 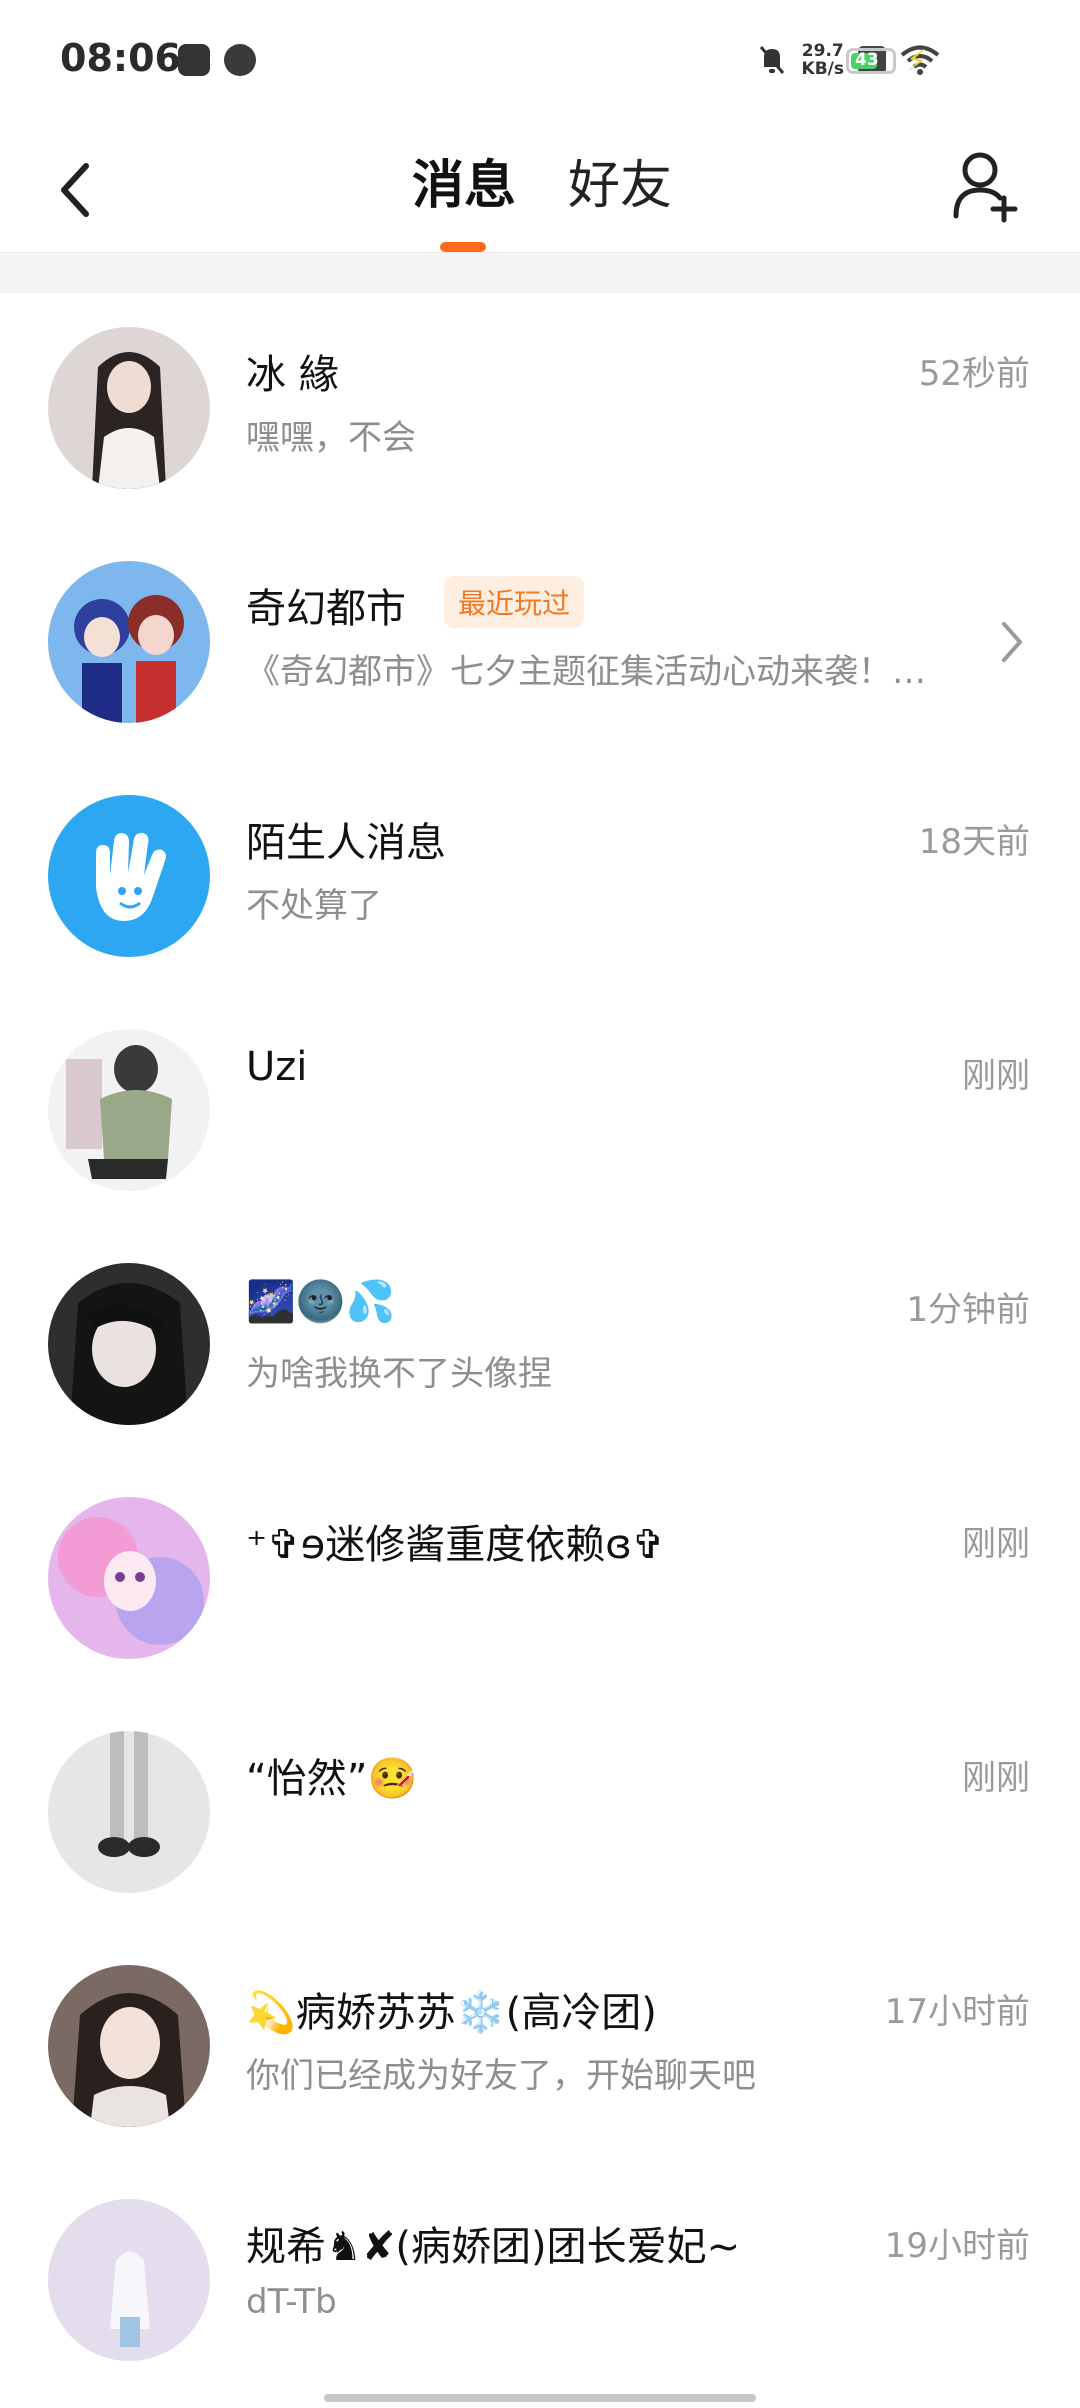 What do you see at coordinates (451, 2013) in the screenshot?
I see `contact-name: 💫病娇苏苏❄️(高冷团)` at bounding box center [451, 2013].